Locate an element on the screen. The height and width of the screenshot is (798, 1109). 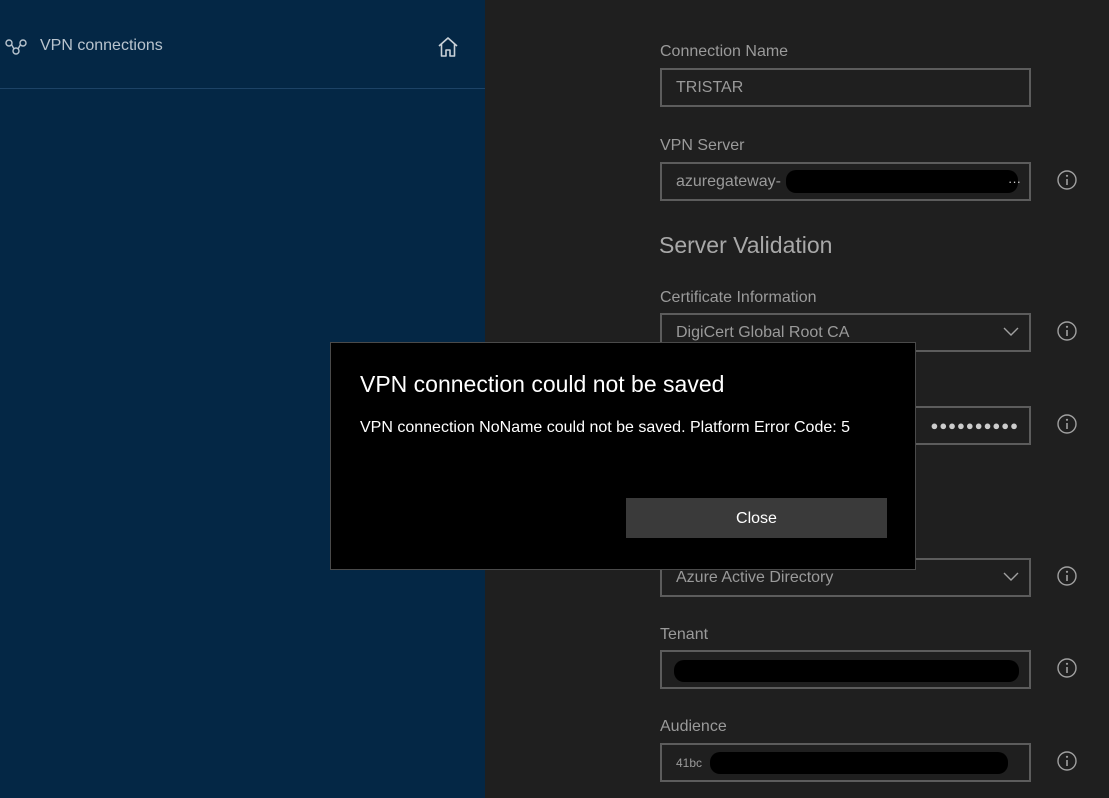
audience-input: 41bc is located at coordinates (845, 762).